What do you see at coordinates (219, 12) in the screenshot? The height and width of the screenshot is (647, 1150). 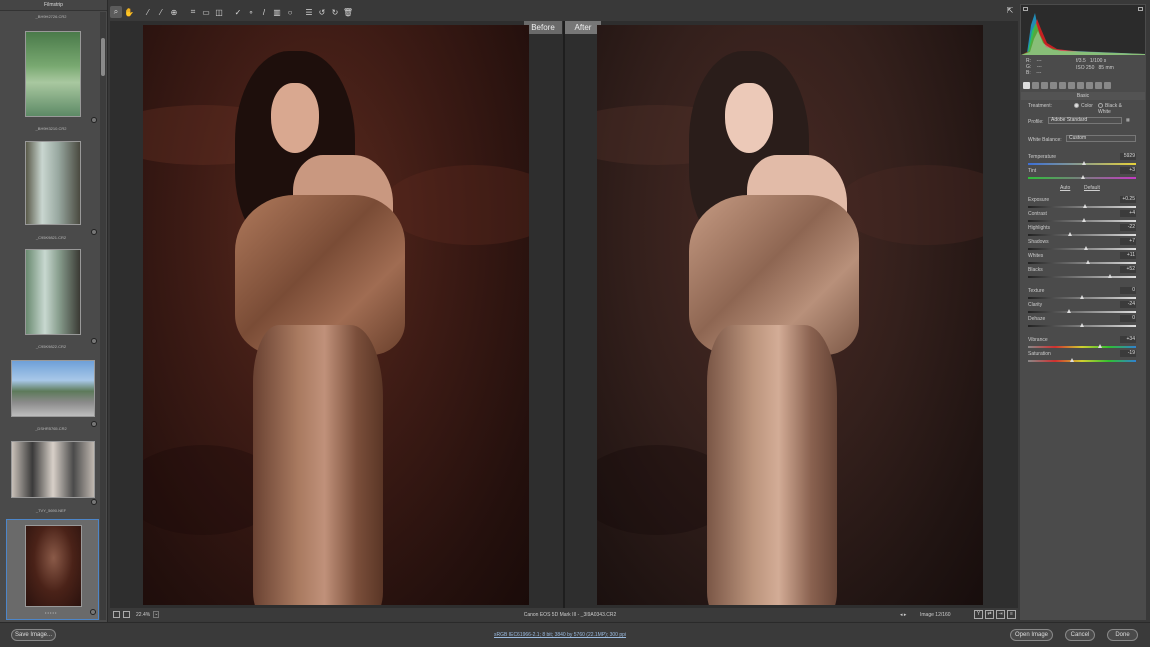 I see `transform-icon: ◫` at bounding box center [219, 12].